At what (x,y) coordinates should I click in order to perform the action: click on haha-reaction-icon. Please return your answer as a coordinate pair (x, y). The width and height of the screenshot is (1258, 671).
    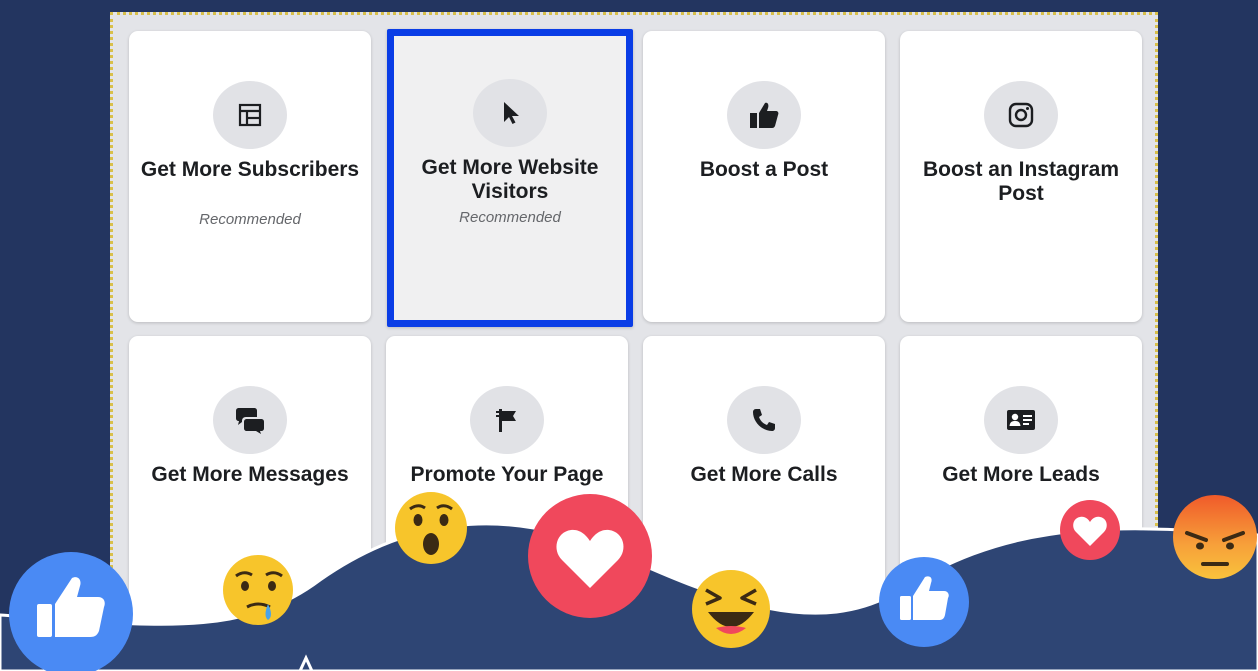
    Looking at the image, I should click on (731, 609).